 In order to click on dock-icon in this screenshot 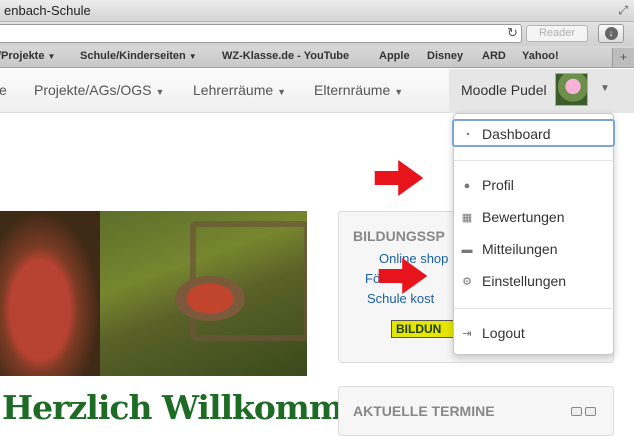, I will do `click(590, 411)`.